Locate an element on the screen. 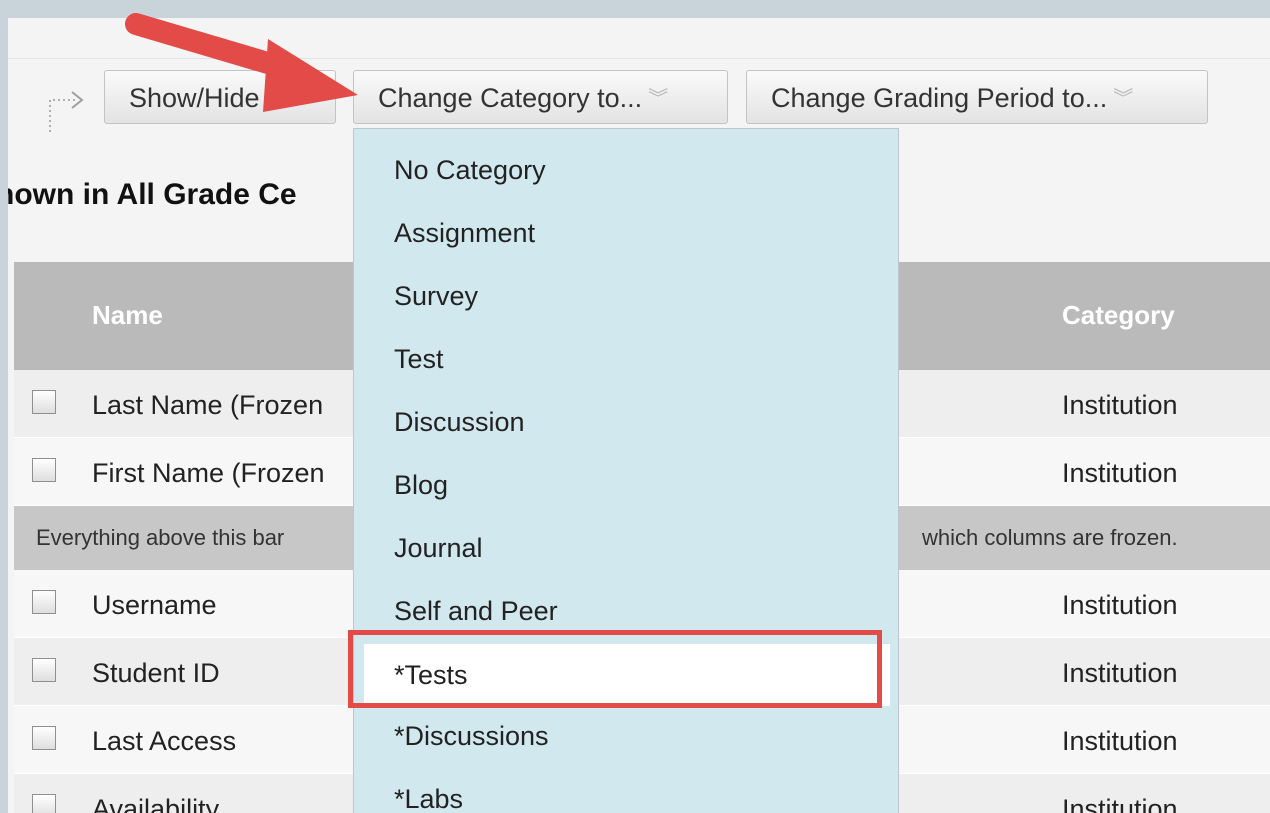 The width and height of the screenshot is (1270, 813). menu-item-self-and-peer: Self and Peer is located at coordinates (476, 611).